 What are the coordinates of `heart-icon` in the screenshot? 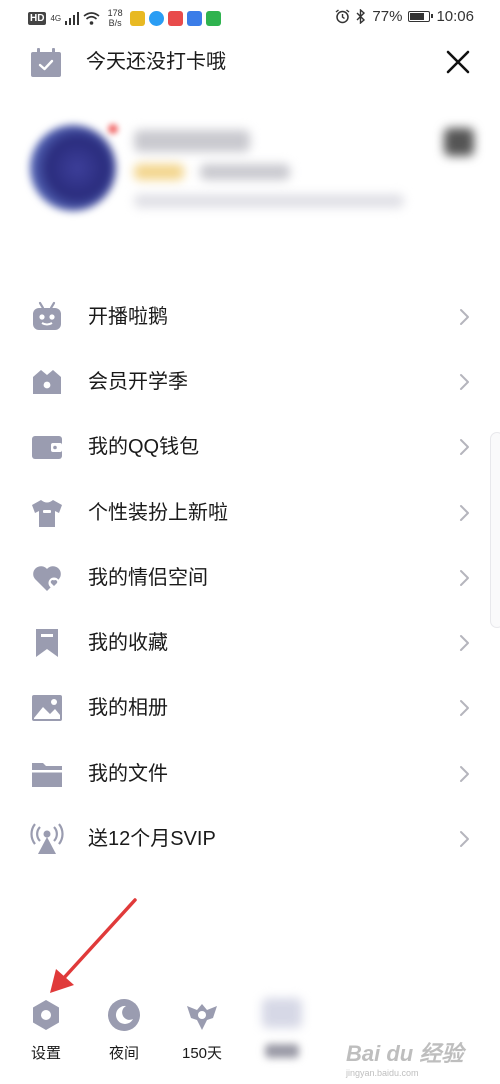 It's located at (47, 578).